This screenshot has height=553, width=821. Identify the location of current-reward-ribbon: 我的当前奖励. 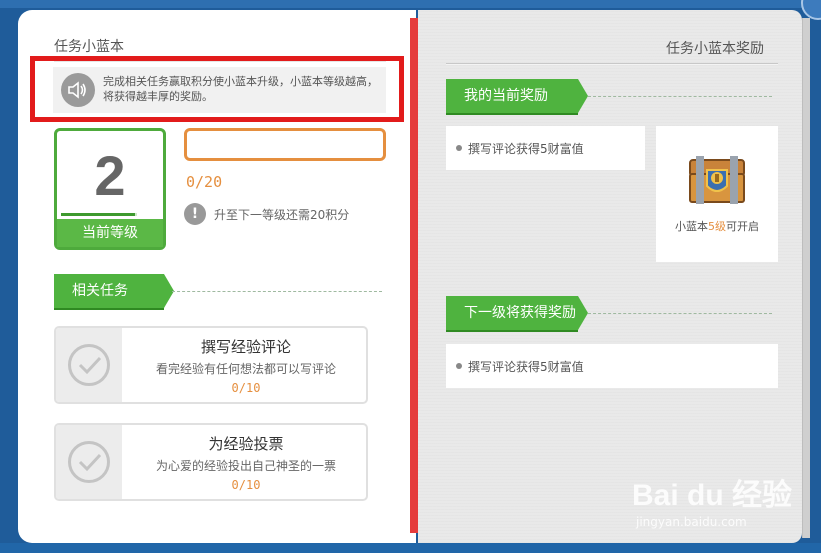
(517, 96).